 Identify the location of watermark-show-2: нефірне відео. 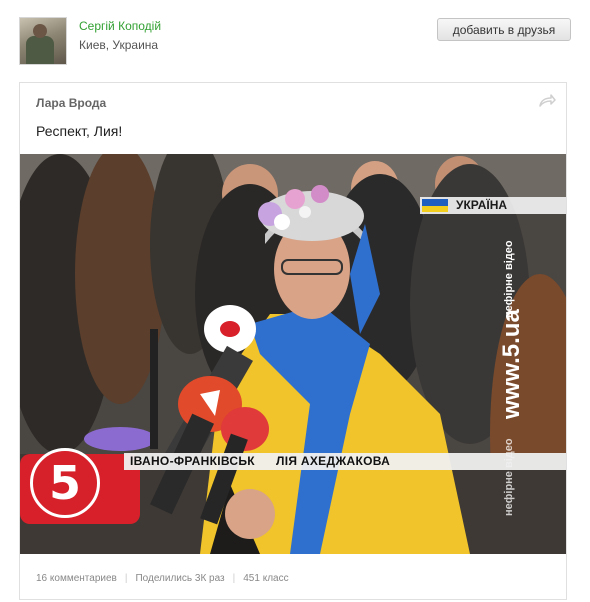
(509, 477).